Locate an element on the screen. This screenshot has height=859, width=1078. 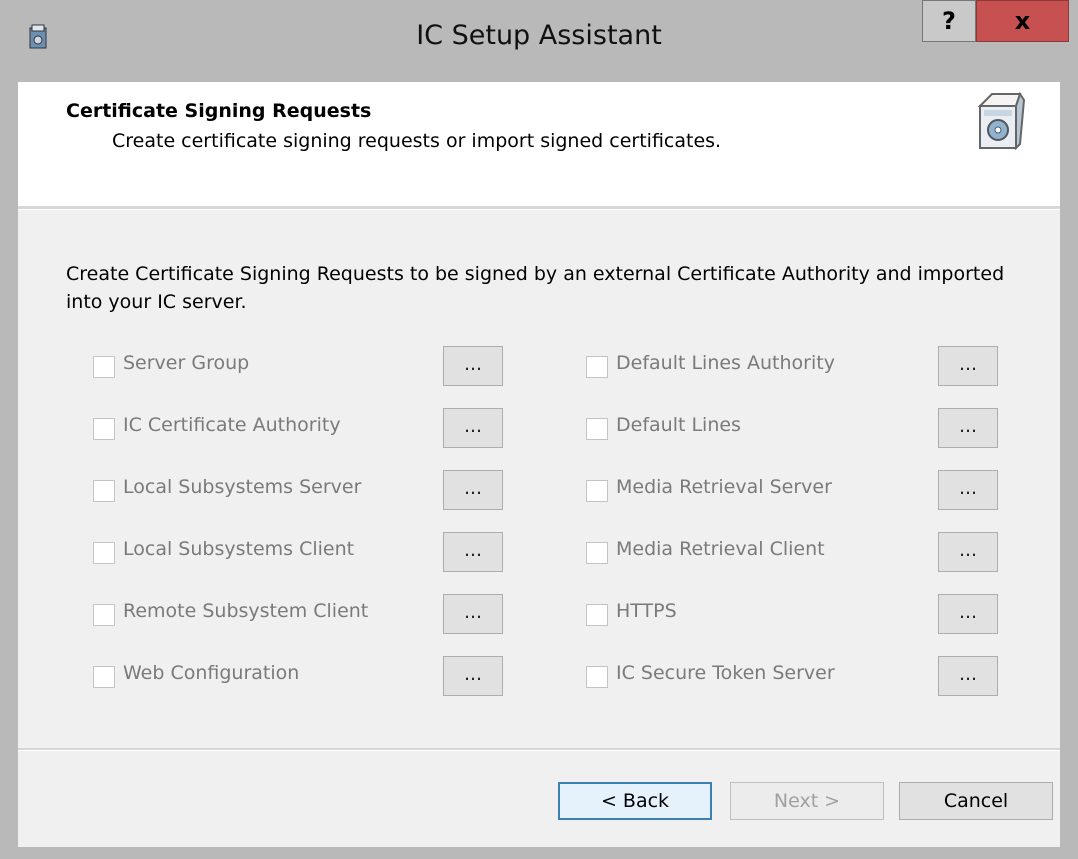
cert-option-label: Media Retrieval Client is located at coordinates (720, 549).